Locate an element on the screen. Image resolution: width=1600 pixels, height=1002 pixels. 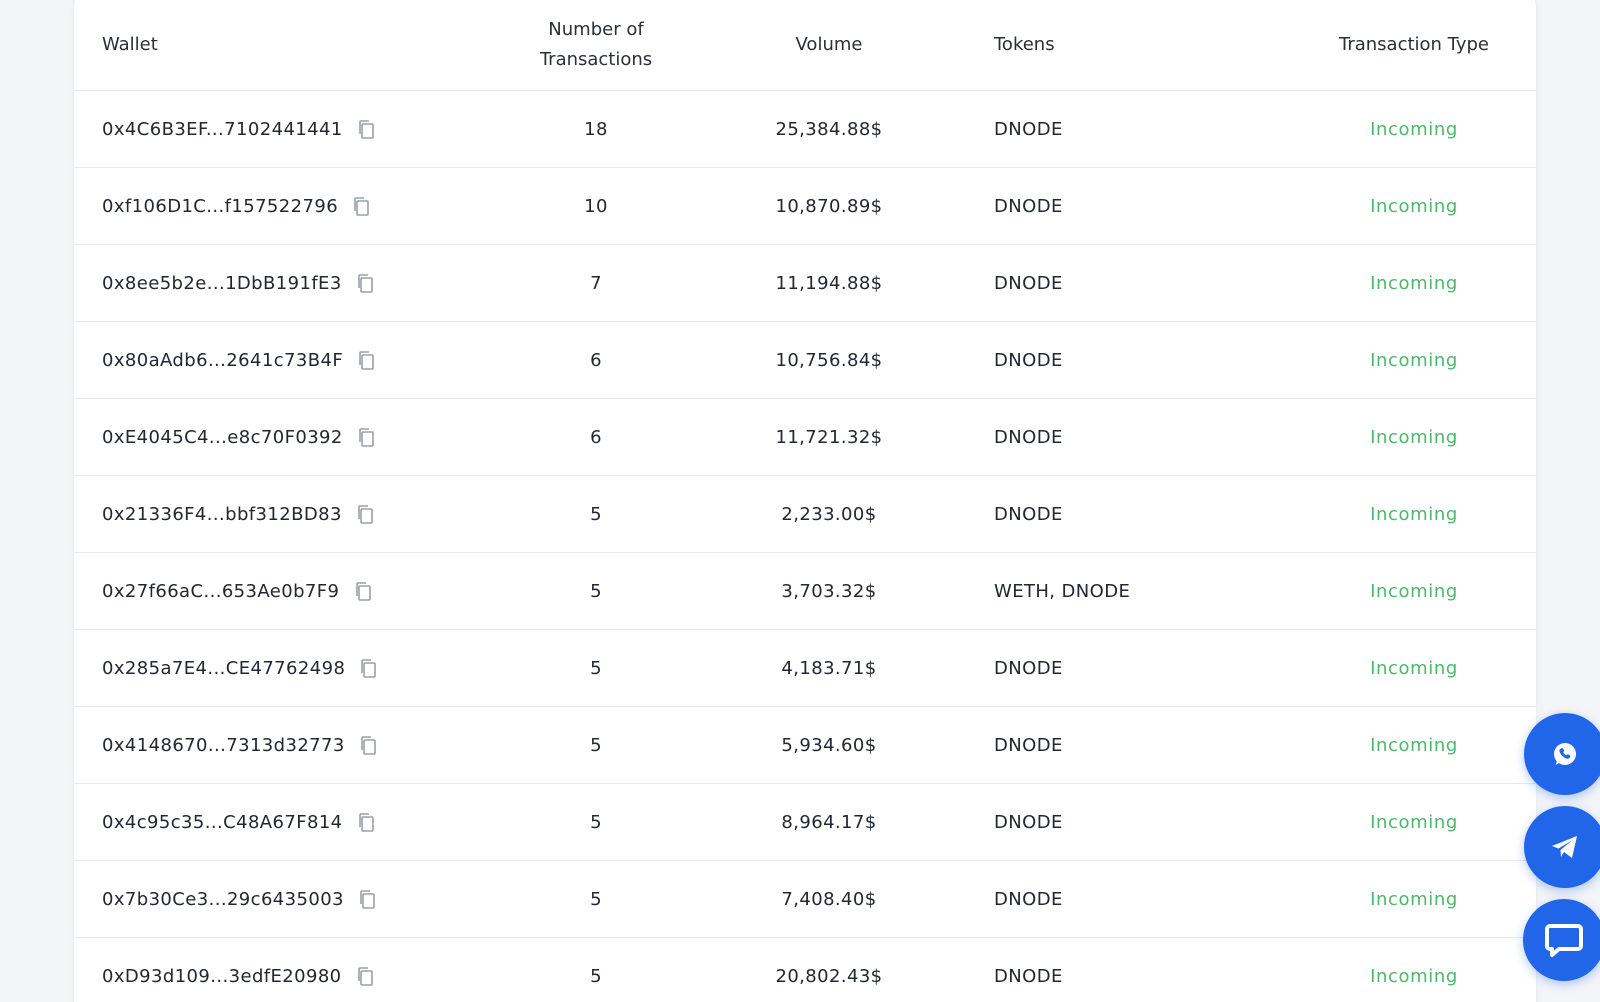
live-chat-button is located at coordinates (1561, 940).